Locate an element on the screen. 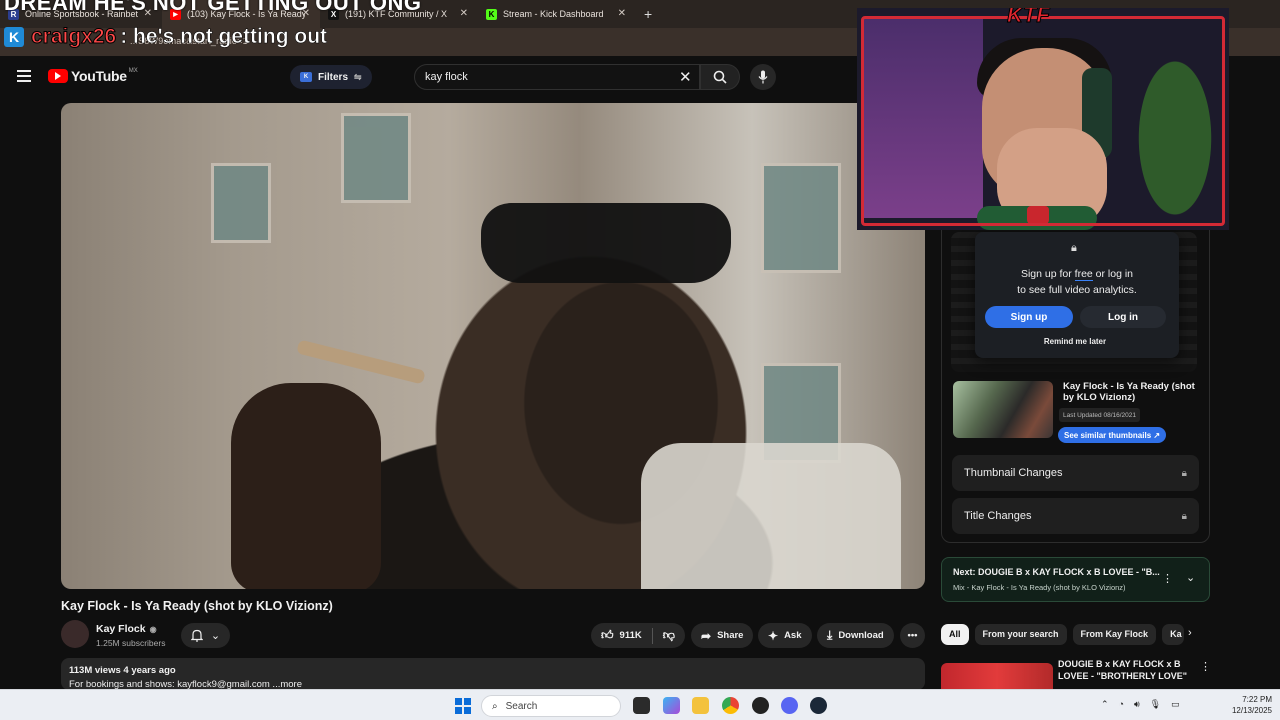 The height and width of the screenshot is (720, 1280). video-thumbnail is located at coordinates (1003, 409).